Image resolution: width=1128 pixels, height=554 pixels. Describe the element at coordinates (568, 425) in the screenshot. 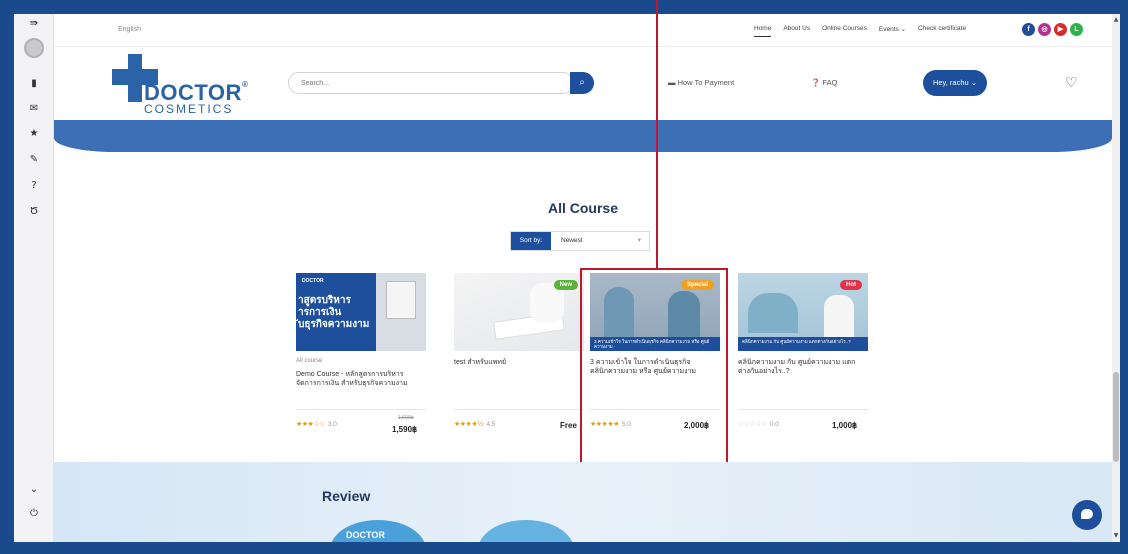

I see `course-price: Free` at that location.